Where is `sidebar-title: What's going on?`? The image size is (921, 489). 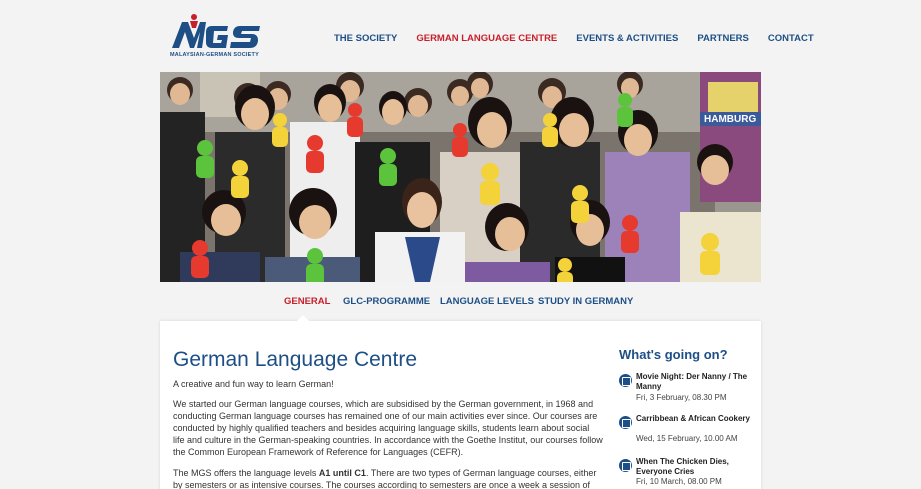
sidebar-title: What's going on? is located at coordinates (673, 354).